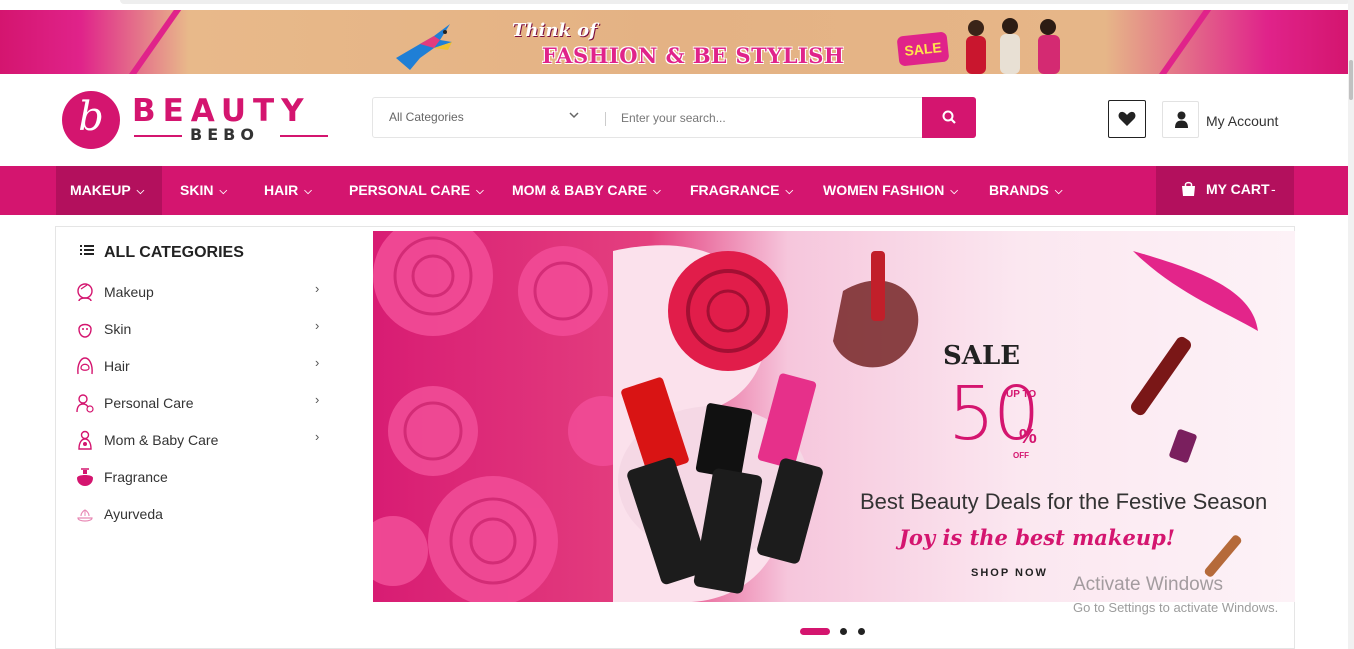 Image resolution: width=1354 pixels, height=649 pixels. Describe the element at coordinates (741, 190) in the screenshot. I see `nav-item-fragrance: FRAGRANCE ⌵` at that location.